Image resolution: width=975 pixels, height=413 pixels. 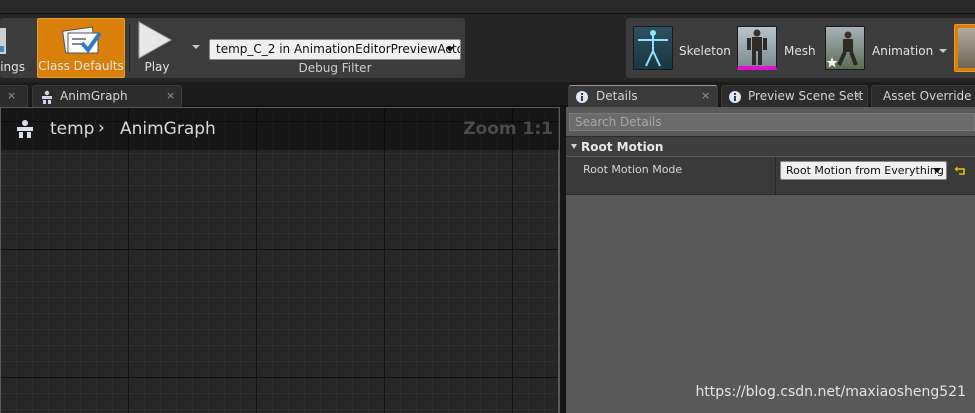 I want to click on tab-details-label: Details, so click(x=617, y=96).